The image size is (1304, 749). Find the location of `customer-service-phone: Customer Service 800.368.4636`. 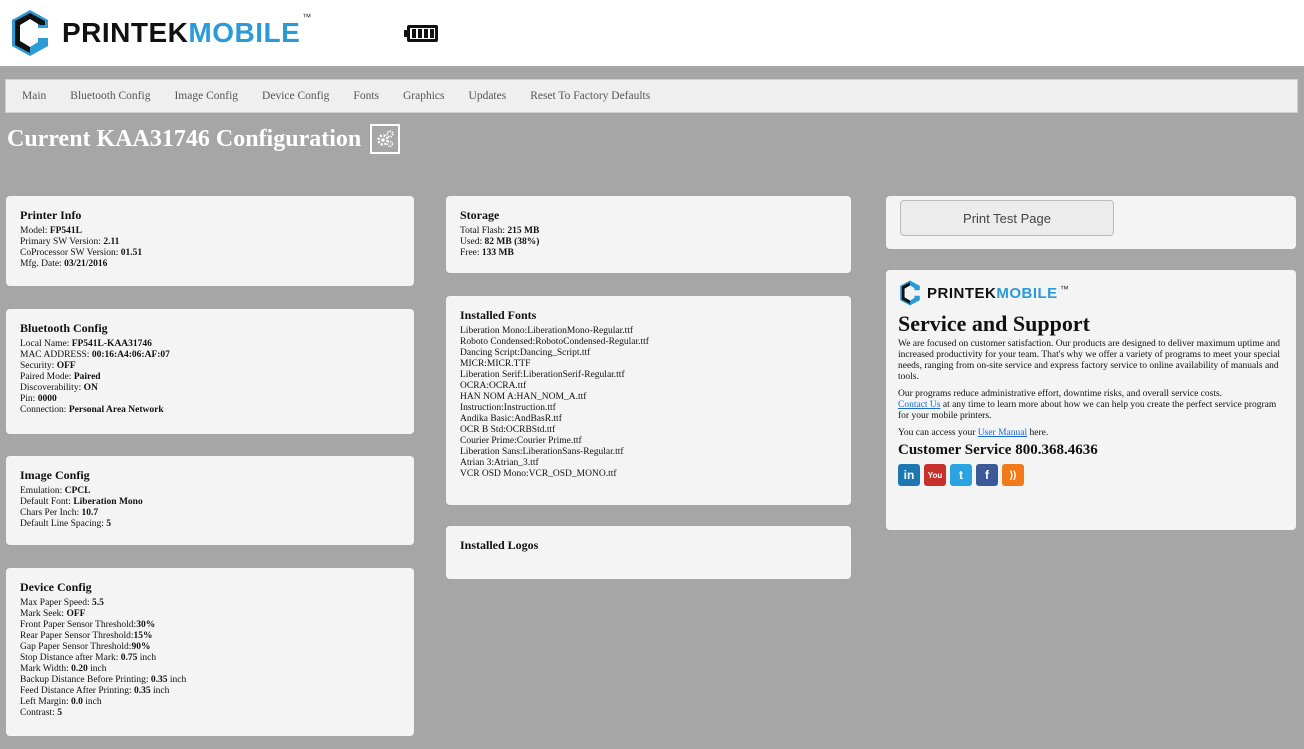

customer-service-phone: Customer Service 800.368.4636 is located at coordinates (998, 450).